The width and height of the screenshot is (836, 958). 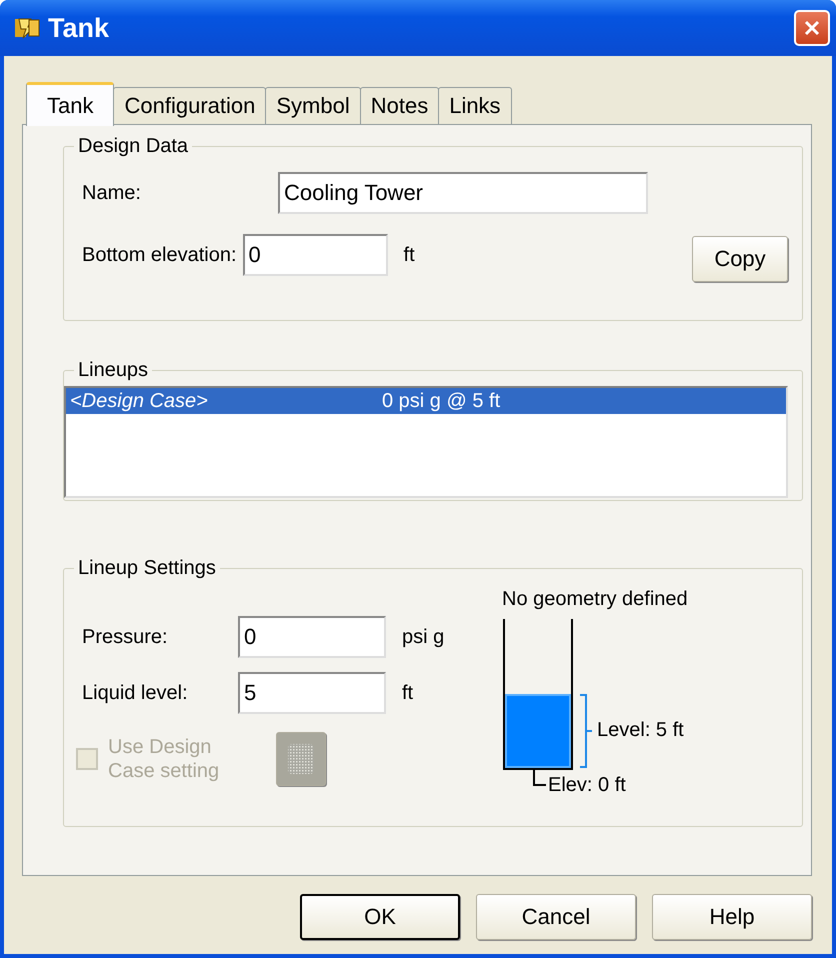 I want to click on level-label: Level: 5 ft, so click(x=640, y=730).